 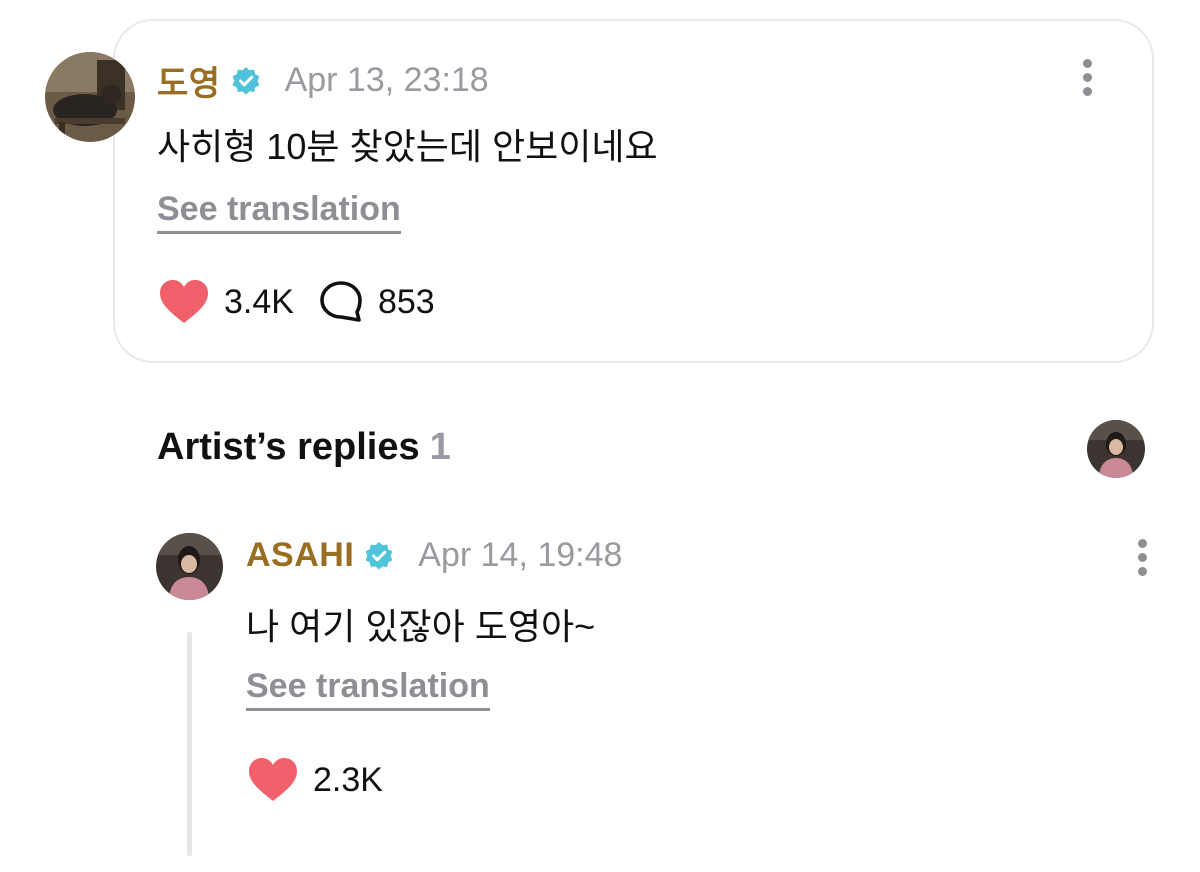 I want to click on post-header: 도영 Apr 13, 23:18, so click(x=323, y=80).